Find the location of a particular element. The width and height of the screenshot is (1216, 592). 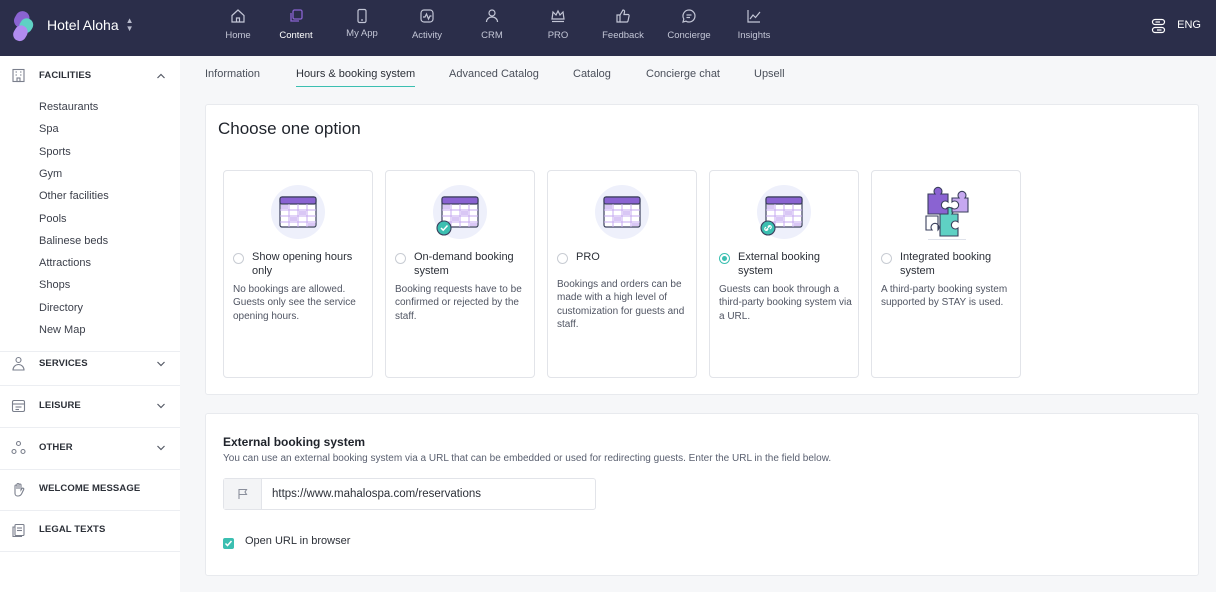

nav-concierge: Concierge is located at coordinates (689, 28).